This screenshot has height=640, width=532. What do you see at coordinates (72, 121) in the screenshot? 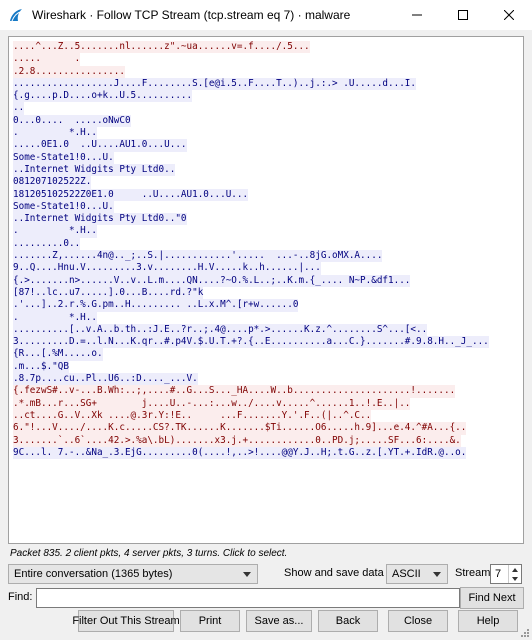
I see `stream-line-text: 0...0.... .....oNwC0` at bounding box center [72, 121].